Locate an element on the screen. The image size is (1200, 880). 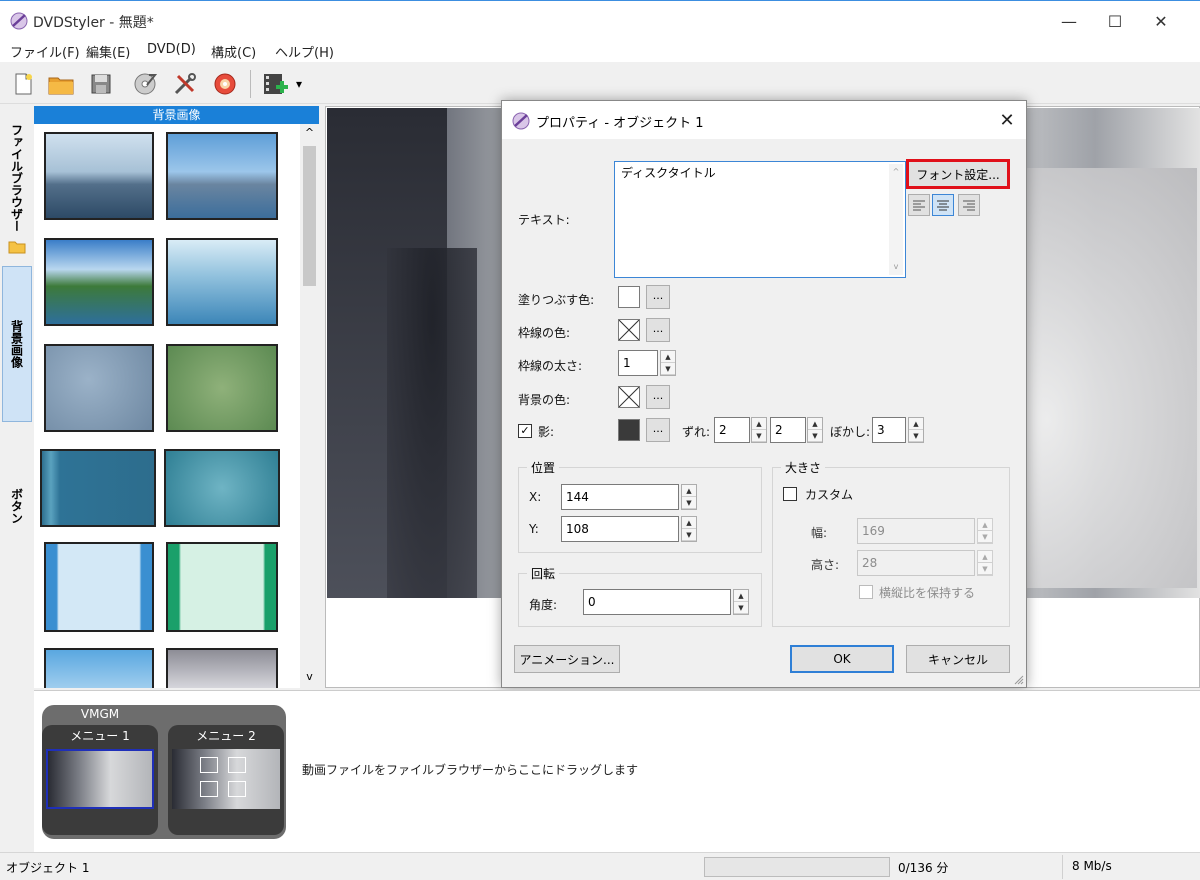
tab-file-browser: ファイルブラウザー is located at coordinates (17, 189).